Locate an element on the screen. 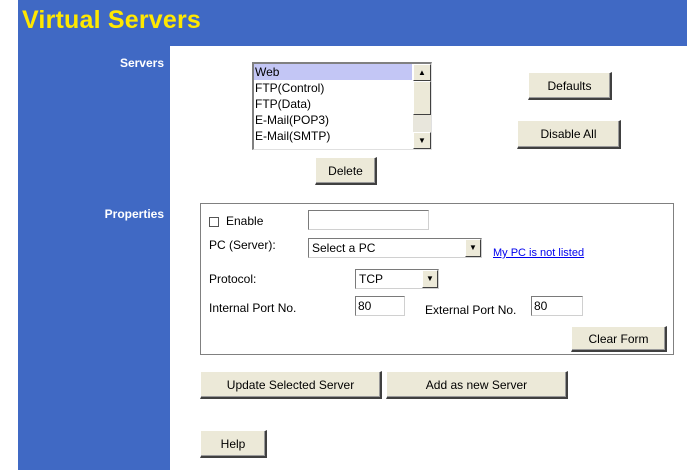 The image size is (691, 470). scroll-down-icon: ▼ is located at coordinates (422, 140).